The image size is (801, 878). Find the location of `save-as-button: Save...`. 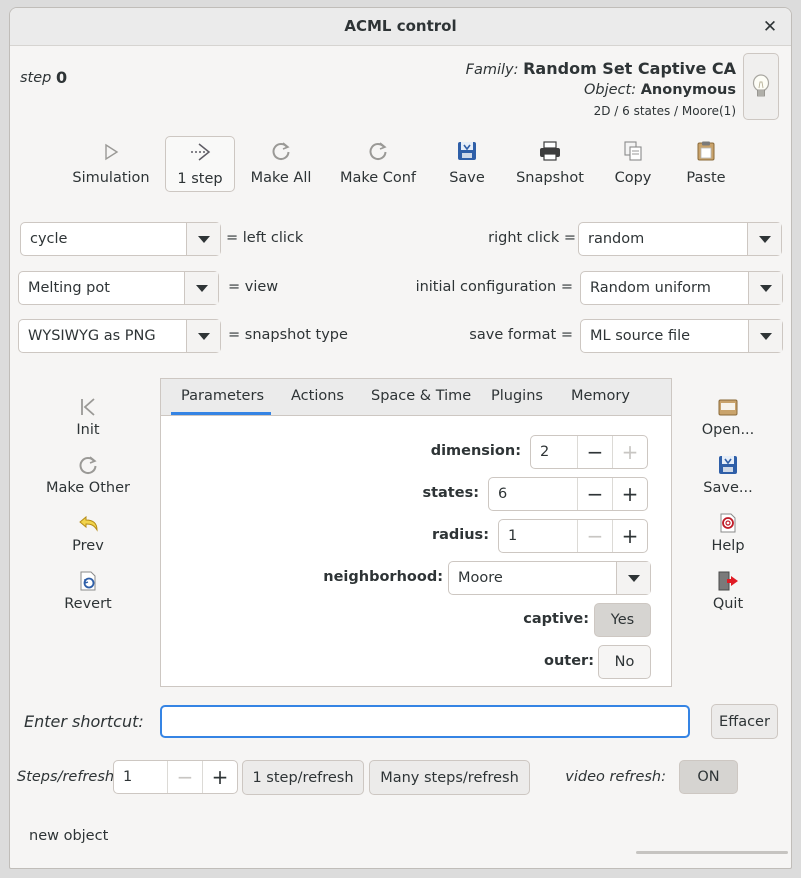

save-as-button: Save... is located at coordinates (728, 474).